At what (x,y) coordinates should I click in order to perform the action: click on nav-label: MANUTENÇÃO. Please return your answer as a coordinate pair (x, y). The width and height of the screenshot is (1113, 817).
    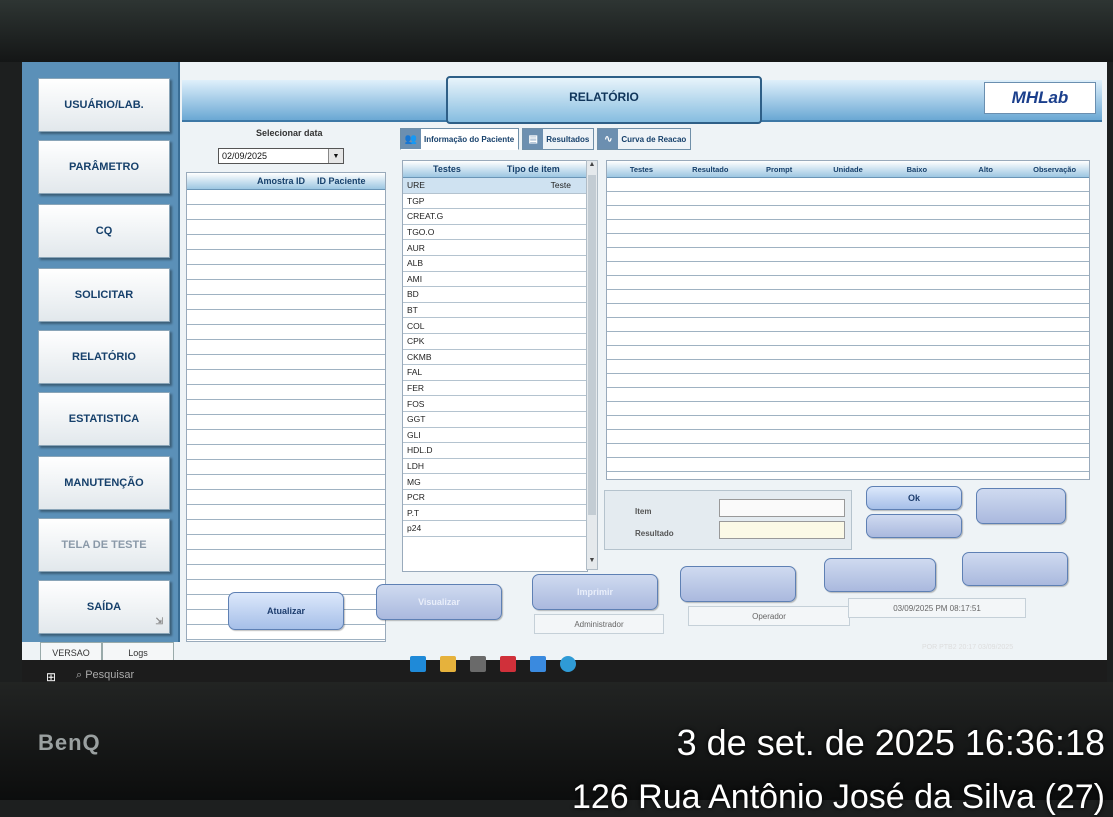
    Looking at the image, I should click on (104, 483).